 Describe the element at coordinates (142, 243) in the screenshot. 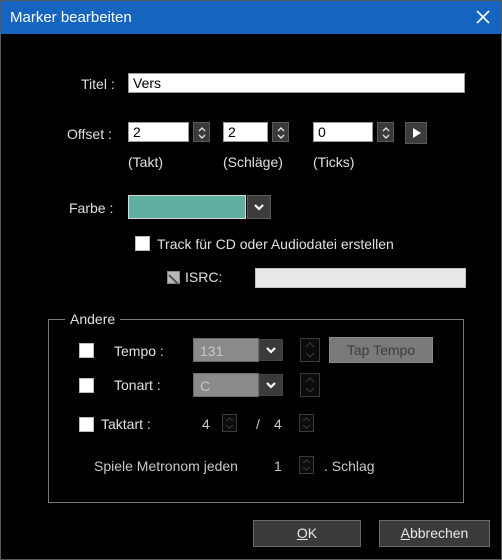

I see `cd-track-checkbox` at that location.